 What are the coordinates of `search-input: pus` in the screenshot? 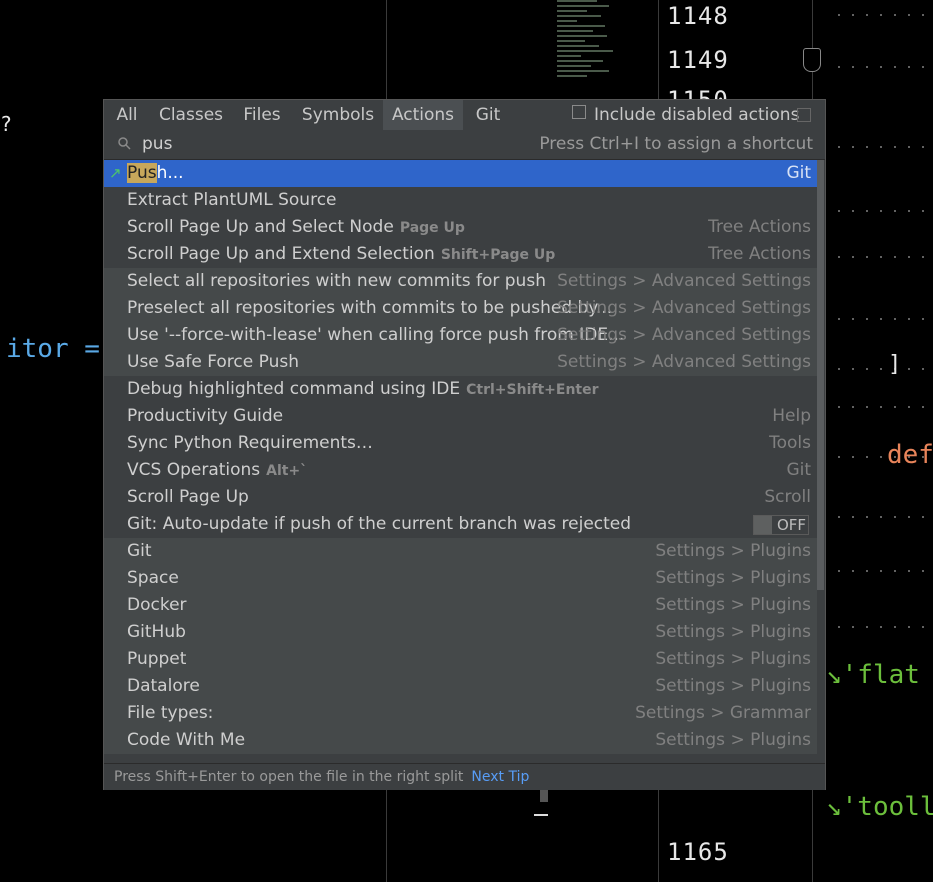 It's located at (157, 144).